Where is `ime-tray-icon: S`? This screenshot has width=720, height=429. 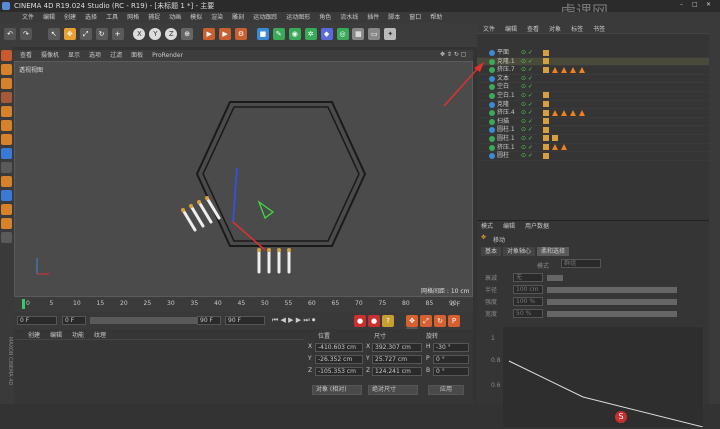 ime-tray-icon: S is located at coordinates (621, 417).